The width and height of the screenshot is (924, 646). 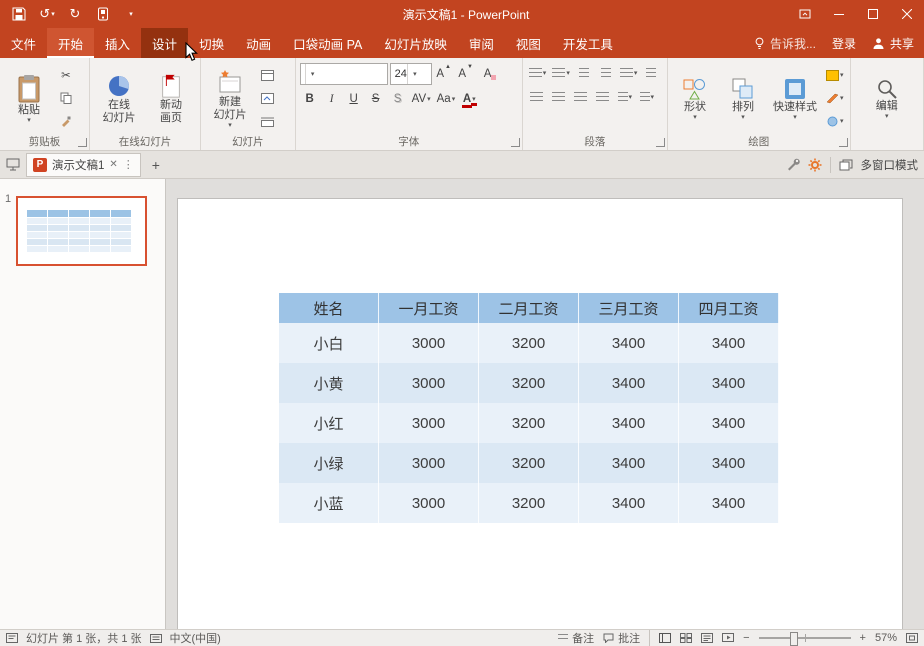 I want to click on copy-button, so click(x=66, y=98).